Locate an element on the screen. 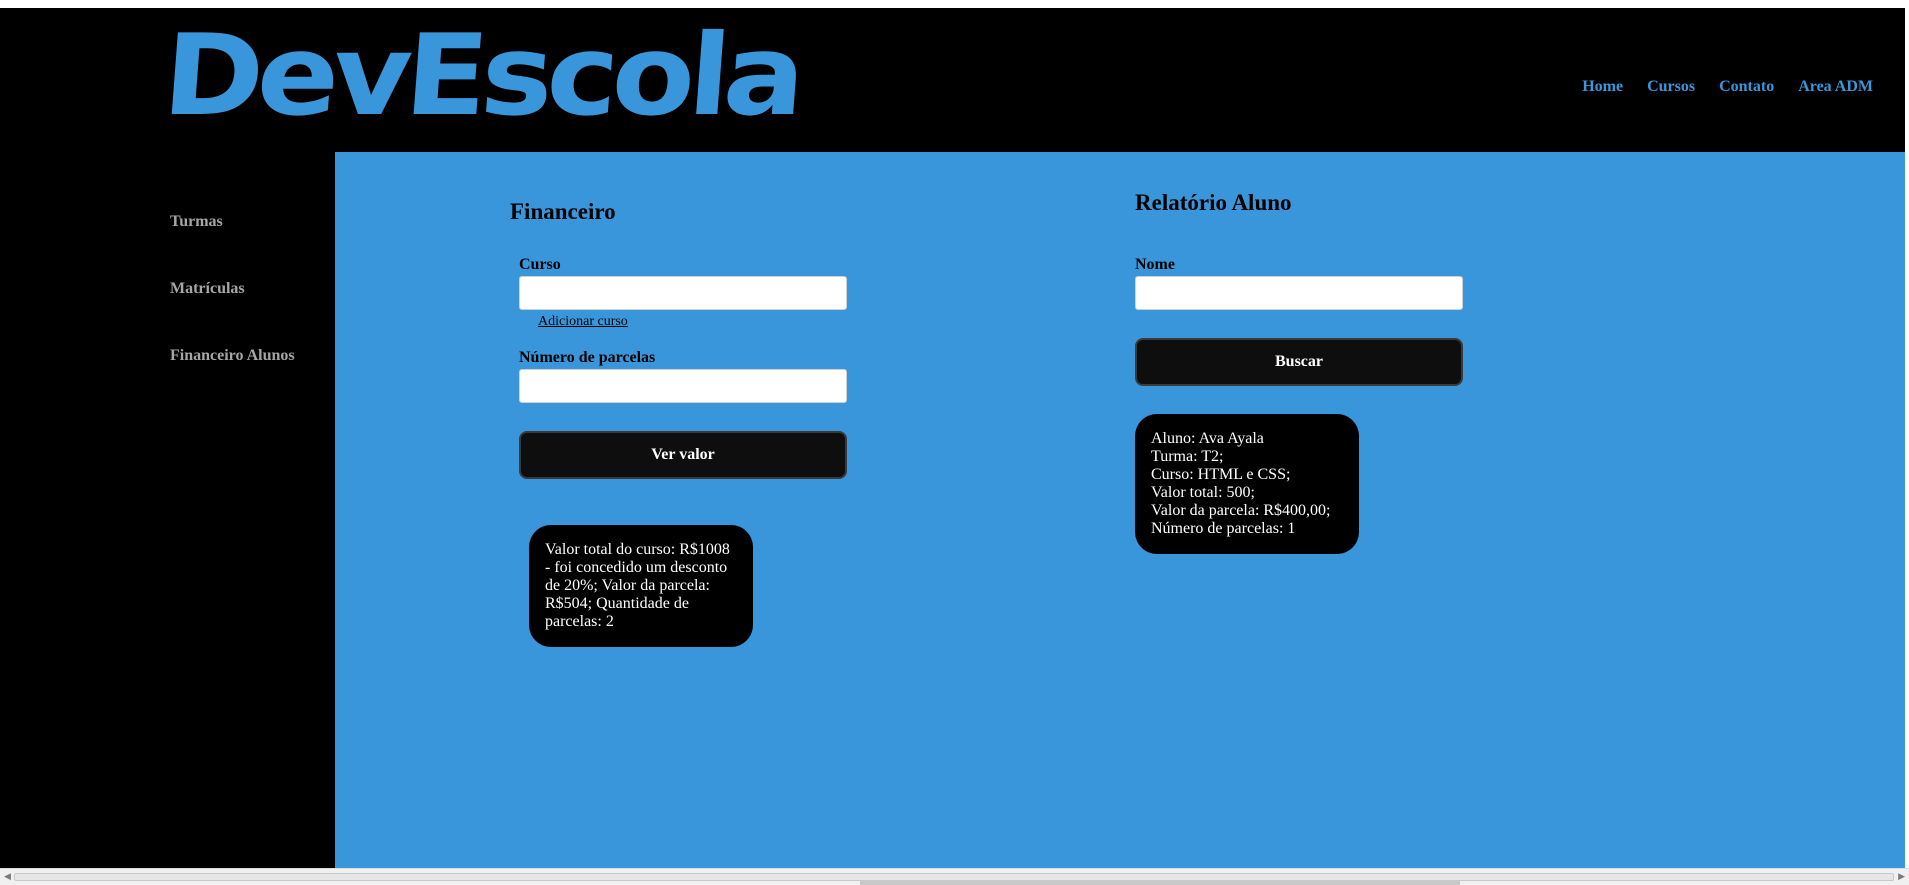 This screenshot has height=885, width=1909. bottom-divider is located at coordinates (1160, 883).